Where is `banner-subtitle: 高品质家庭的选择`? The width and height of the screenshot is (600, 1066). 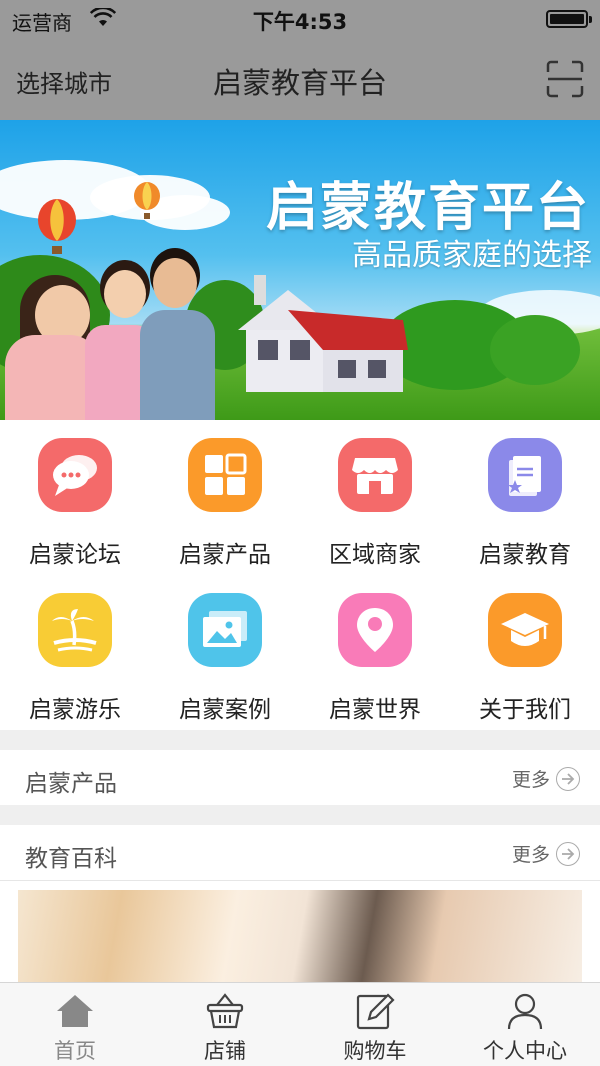
banner-subtitle: 高品质家庭的选择 is located at coordinates (472, 255).